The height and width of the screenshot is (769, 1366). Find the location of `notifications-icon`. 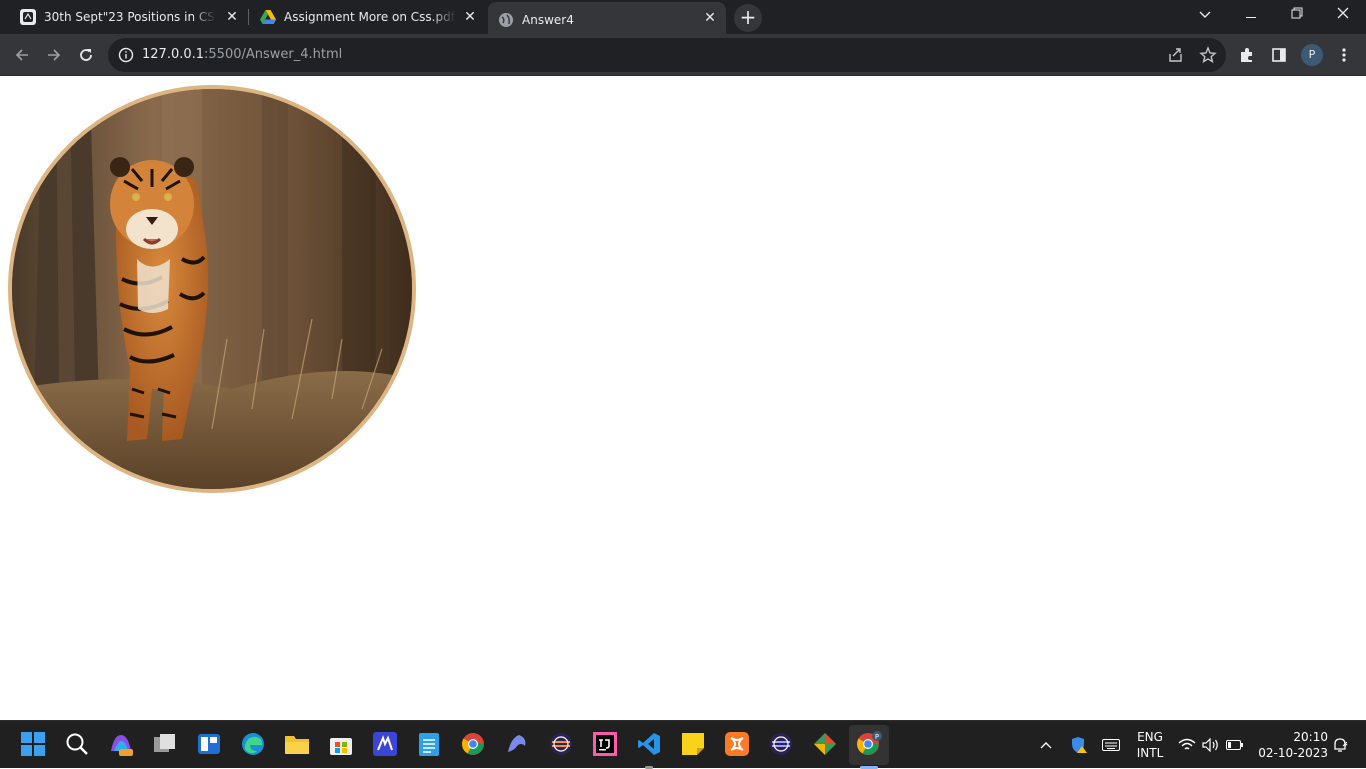

notifications-icon is located at coordinates (1341, 745).